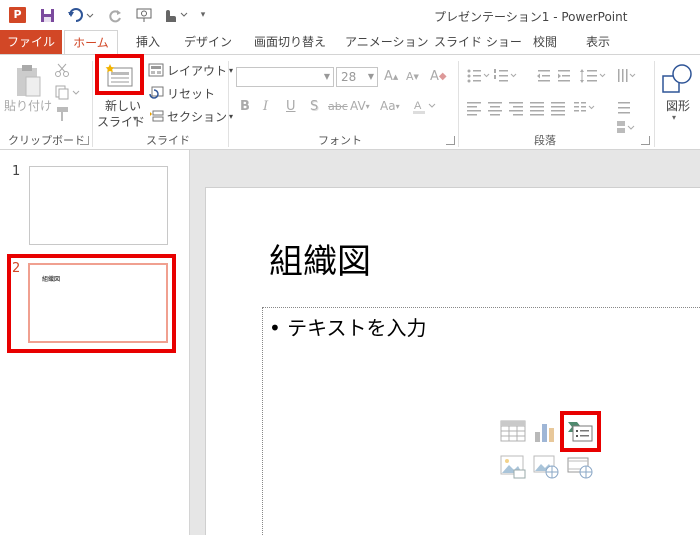 The image size is (700, 535). I want to click on insert-picture-icon, so click(513, 466).